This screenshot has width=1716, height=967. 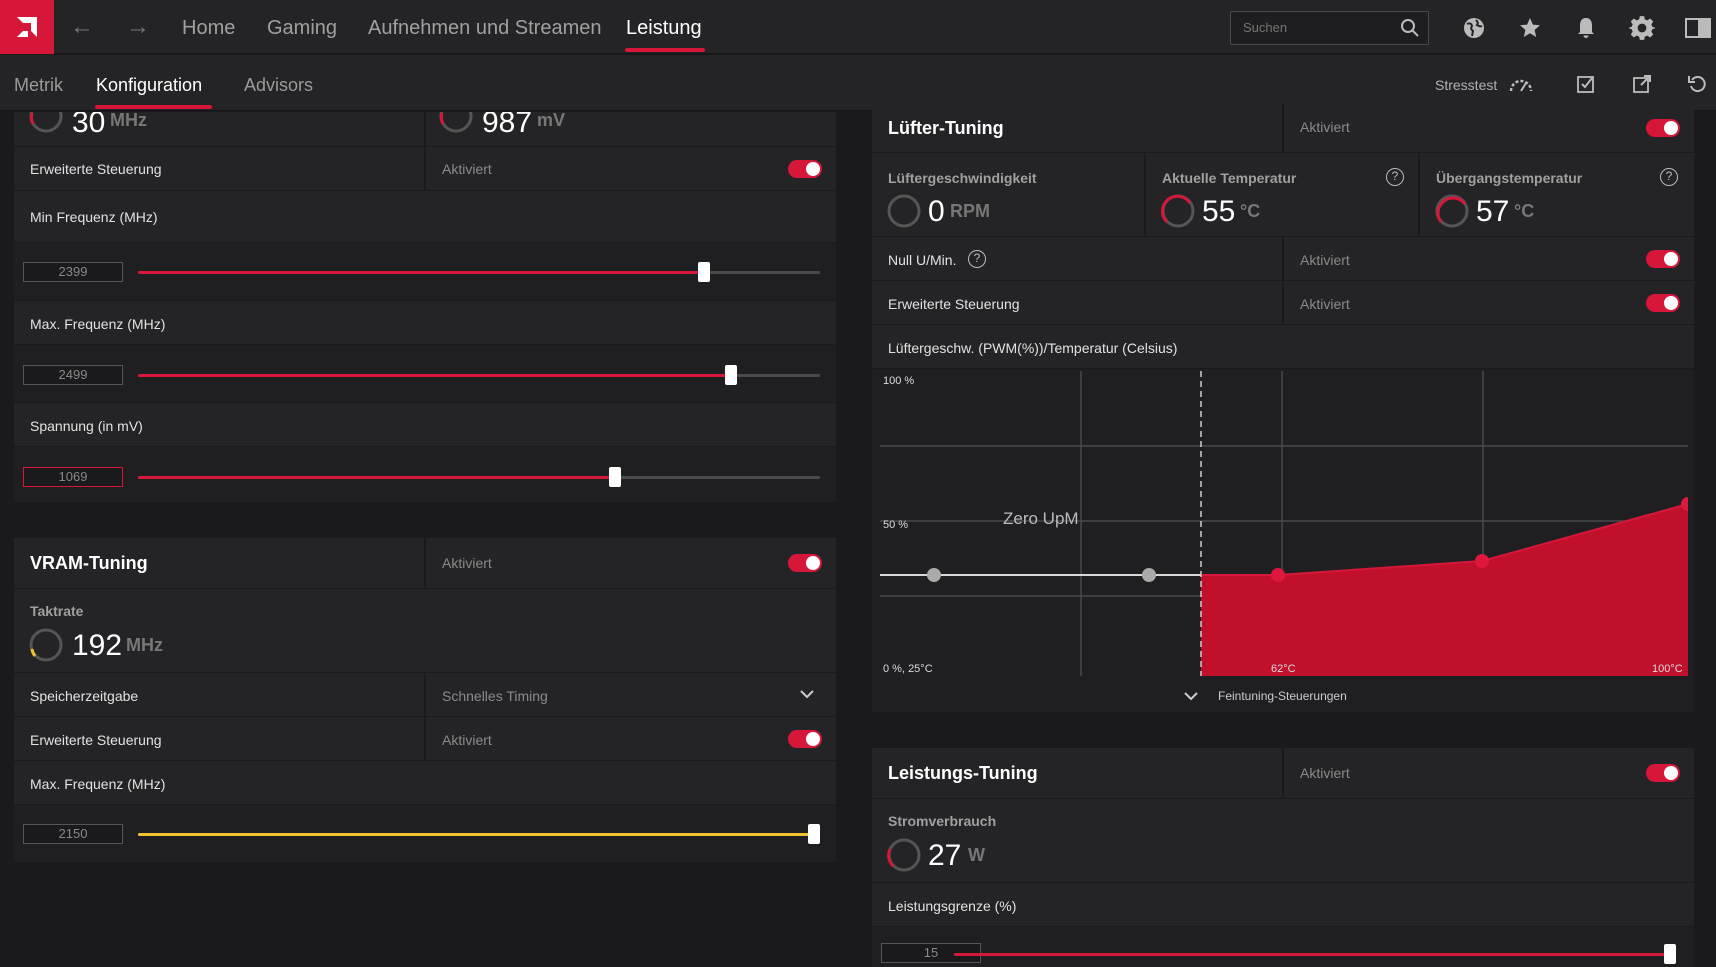 I want to click on fan-curve-chart, so click(x=1284, y=525).